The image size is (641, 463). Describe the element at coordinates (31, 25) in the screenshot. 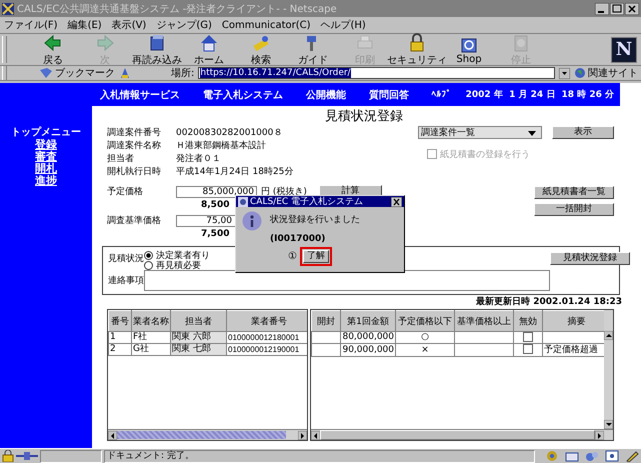

I see `menu-item: ファイル(F)` at that location.